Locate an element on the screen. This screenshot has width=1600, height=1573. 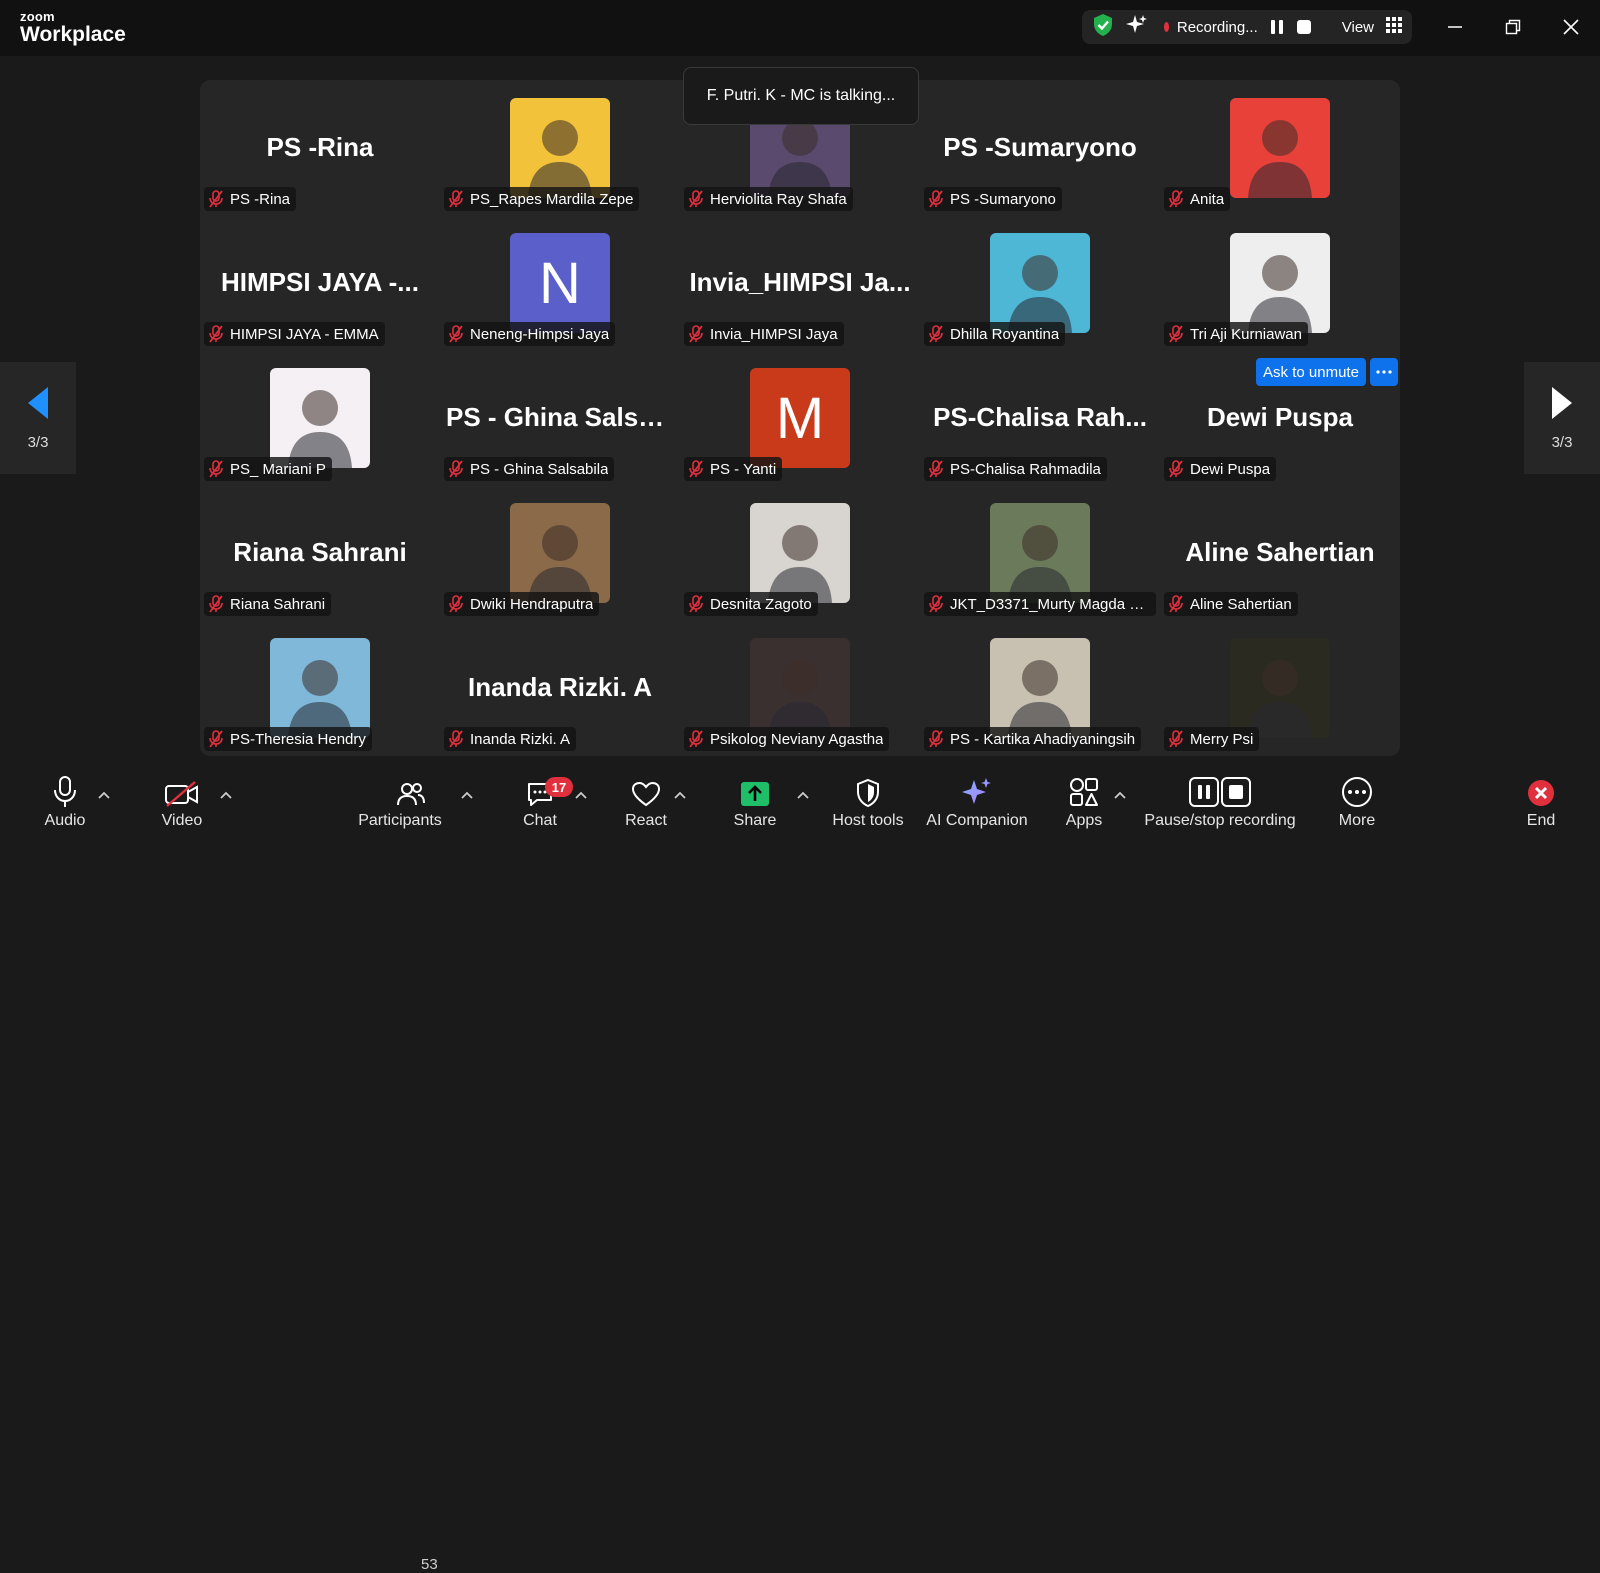
title-bar: zoom Workplace Recording... View is located at coordinates (800, 28).